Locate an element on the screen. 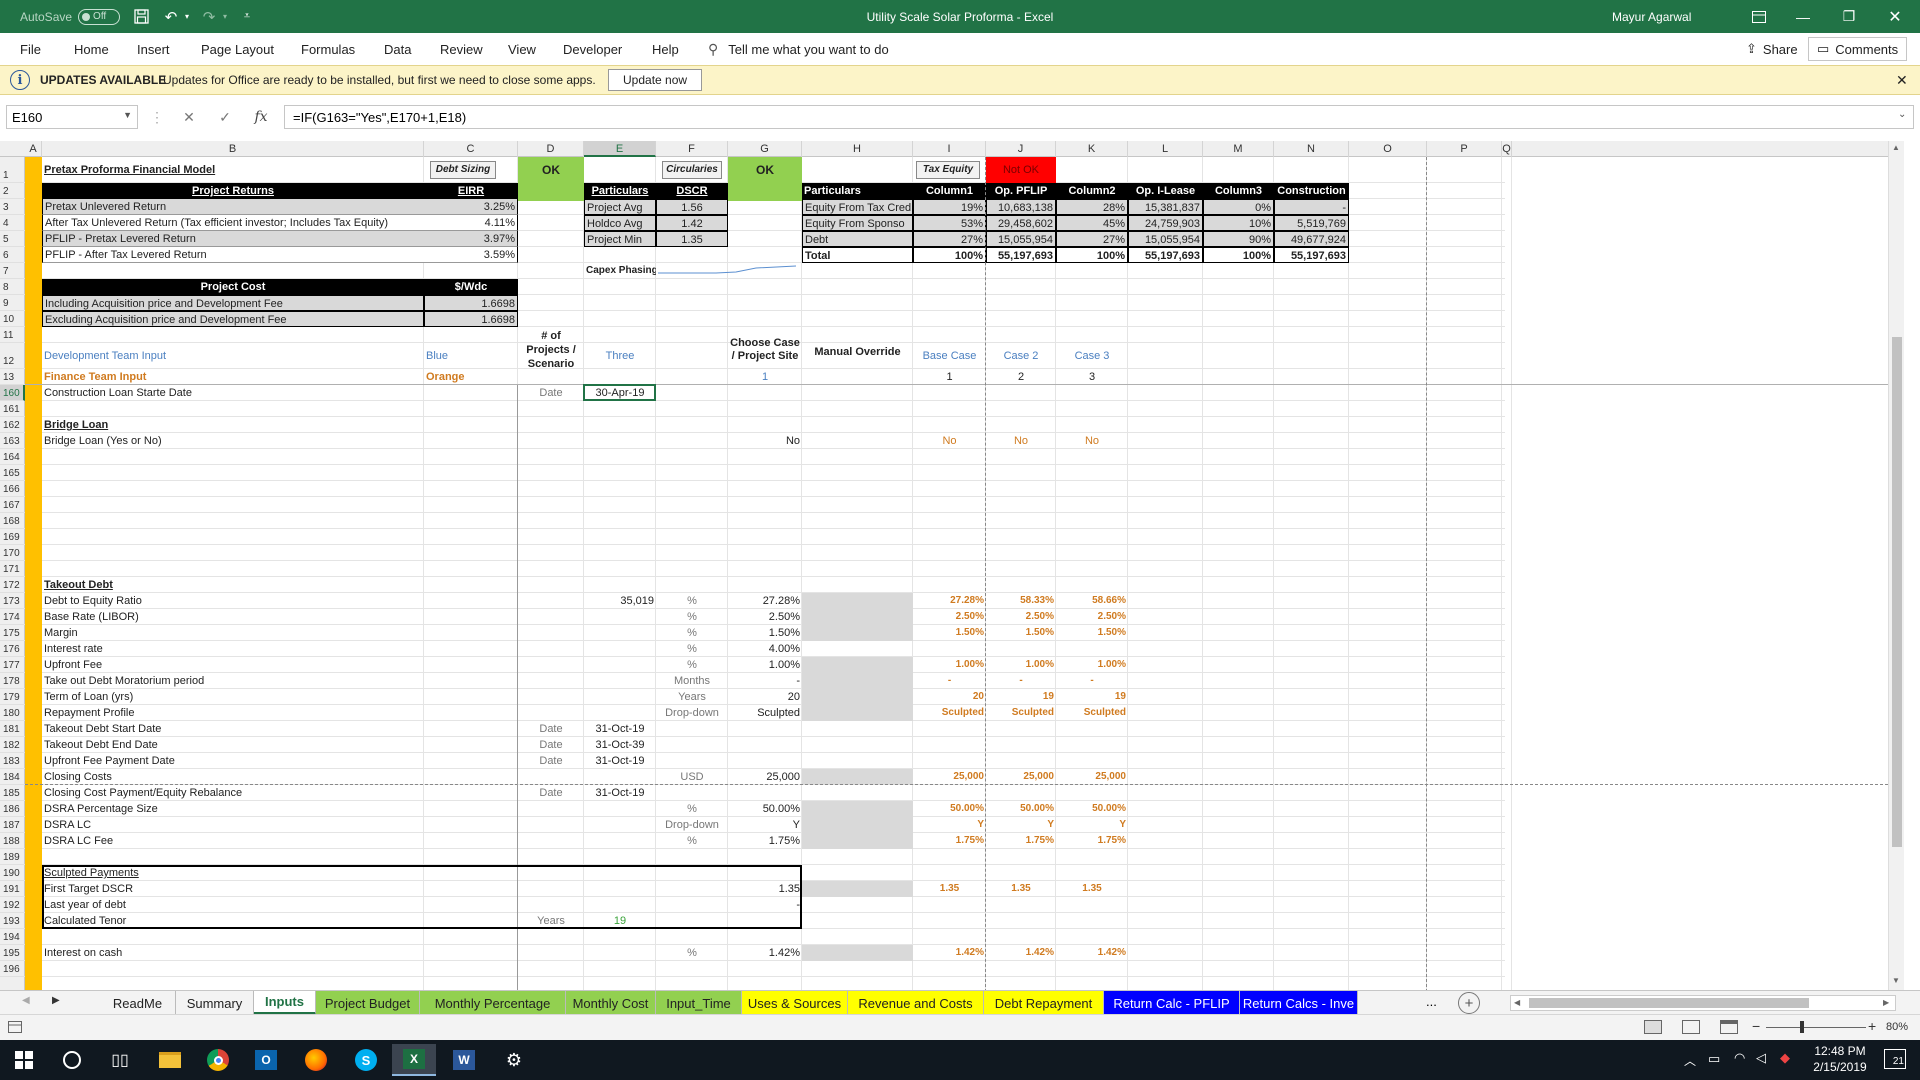 The height and width of the screenshot is (1080, 1920). equity-value: 15,055,954 is located at coordinates (1165, 239).